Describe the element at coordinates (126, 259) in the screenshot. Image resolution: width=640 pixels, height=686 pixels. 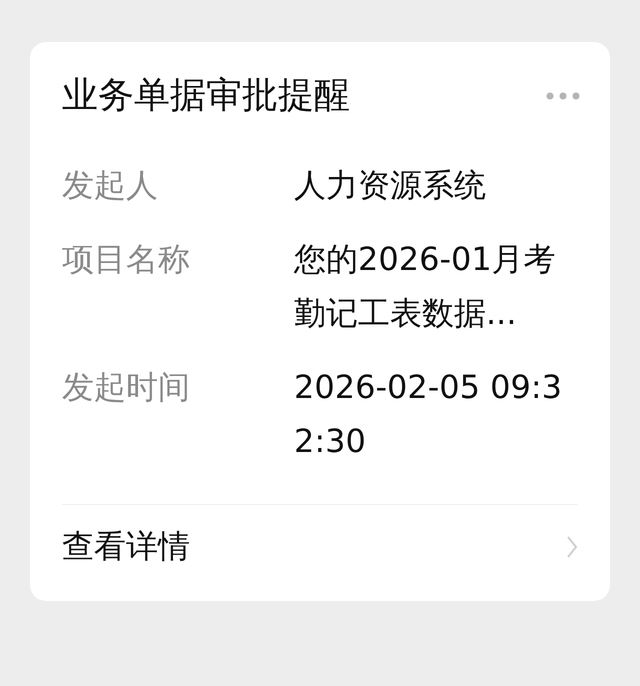
I see `field-label: 项目名称` at that location.